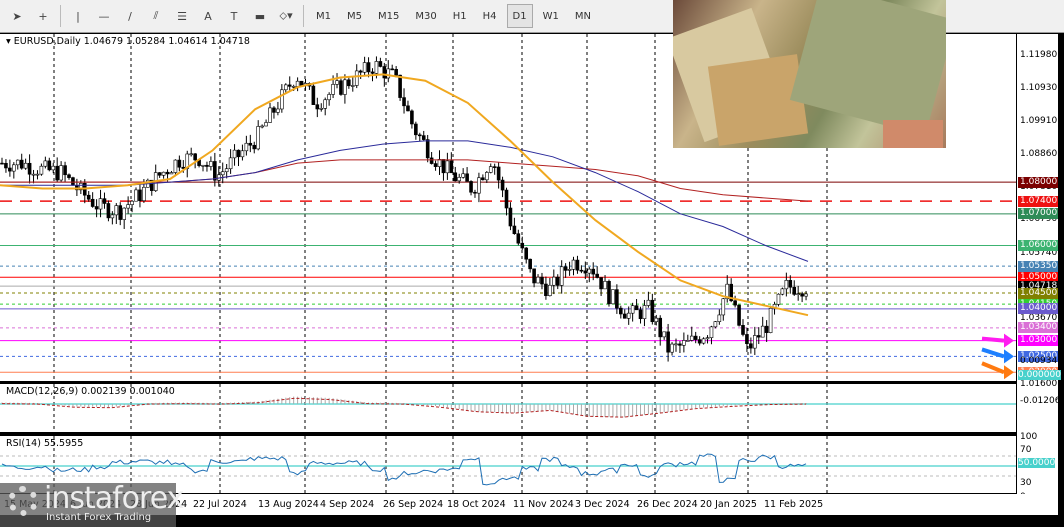  Describe the element at coordinates (288, 504) in the screenshot. I see `time-axis-label: 13 Aug 2024` at that location.